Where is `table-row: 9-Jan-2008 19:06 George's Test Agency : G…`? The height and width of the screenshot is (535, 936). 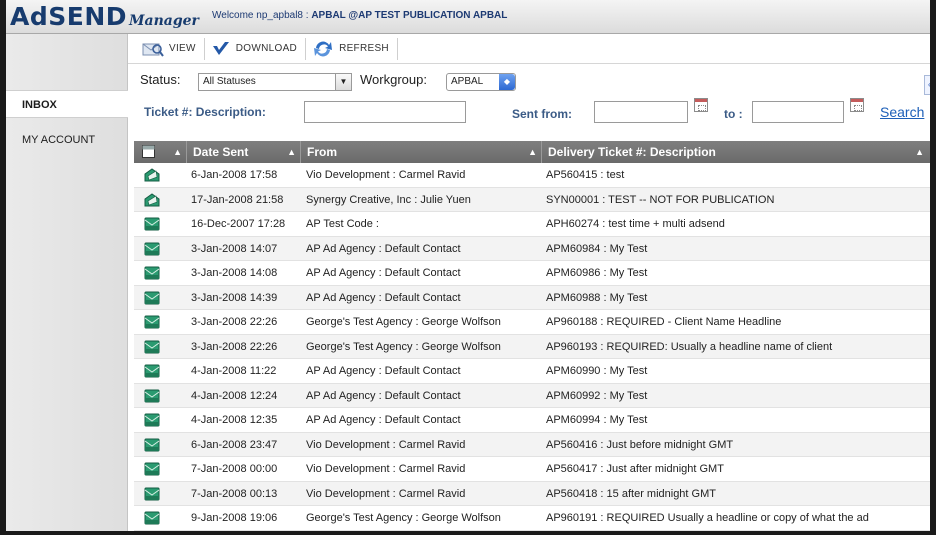
table-row: 9-Jan-2008 19:06 George's Test Agency : G… is located at coordinates (532, 518).